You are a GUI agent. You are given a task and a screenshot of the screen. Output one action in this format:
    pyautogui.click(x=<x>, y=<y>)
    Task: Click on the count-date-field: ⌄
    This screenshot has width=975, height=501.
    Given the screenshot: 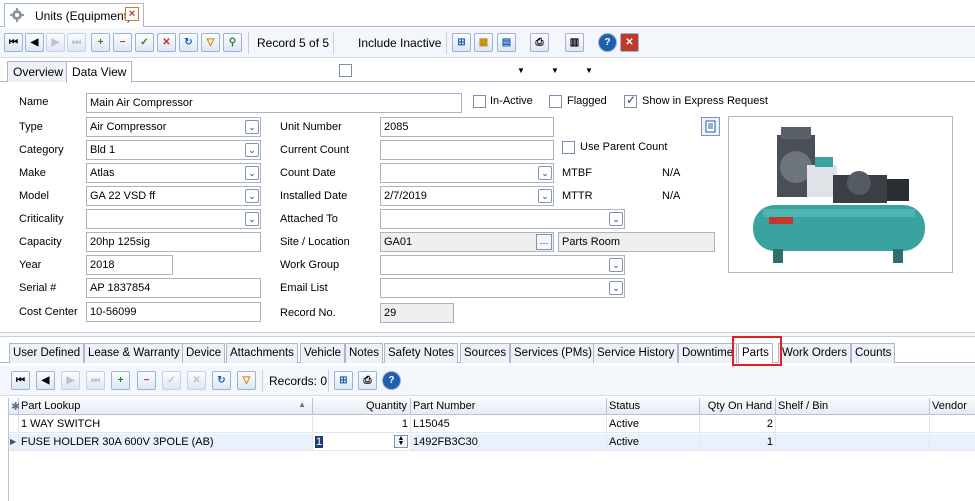 What is the action you would take?
    pyautogui.click(x=467, y=173)
    